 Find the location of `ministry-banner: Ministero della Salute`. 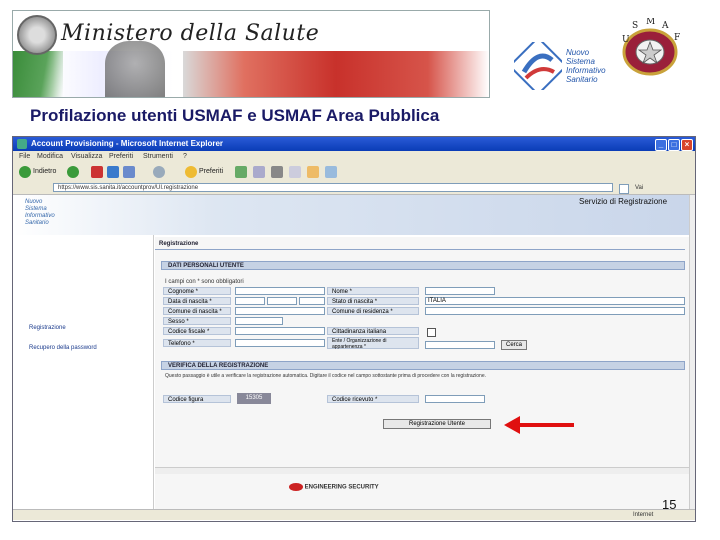

ministry-banner: Ministero della Salute is located at coordinates (251, 54).